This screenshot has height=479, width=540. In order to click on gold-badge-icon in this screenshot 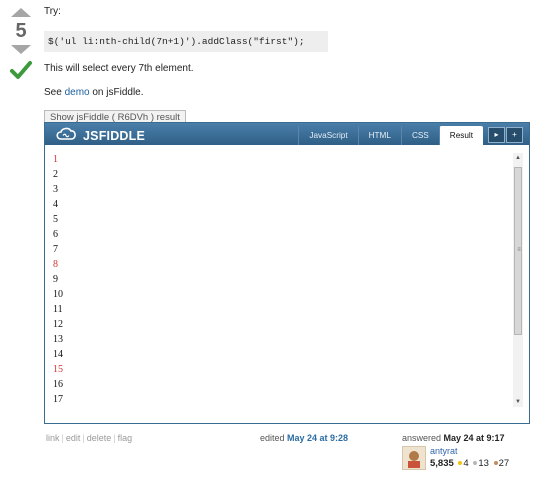, I will do `click(460, 463)`.